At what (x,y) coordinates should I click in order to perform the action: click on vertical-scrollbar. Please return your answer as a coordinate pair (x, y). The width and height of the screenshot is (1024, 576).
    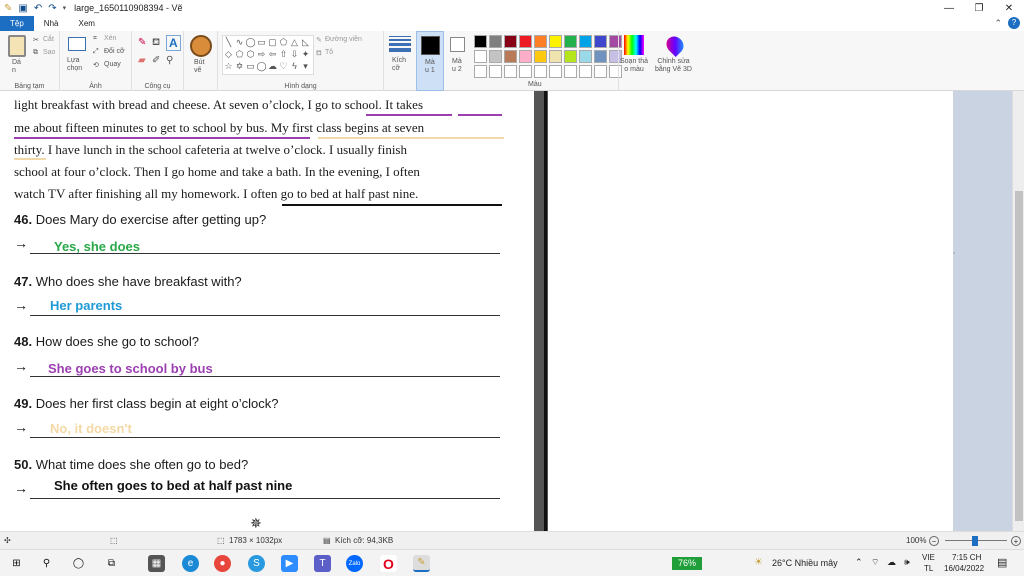
    Looking at the image, I should click on (1018, 311).